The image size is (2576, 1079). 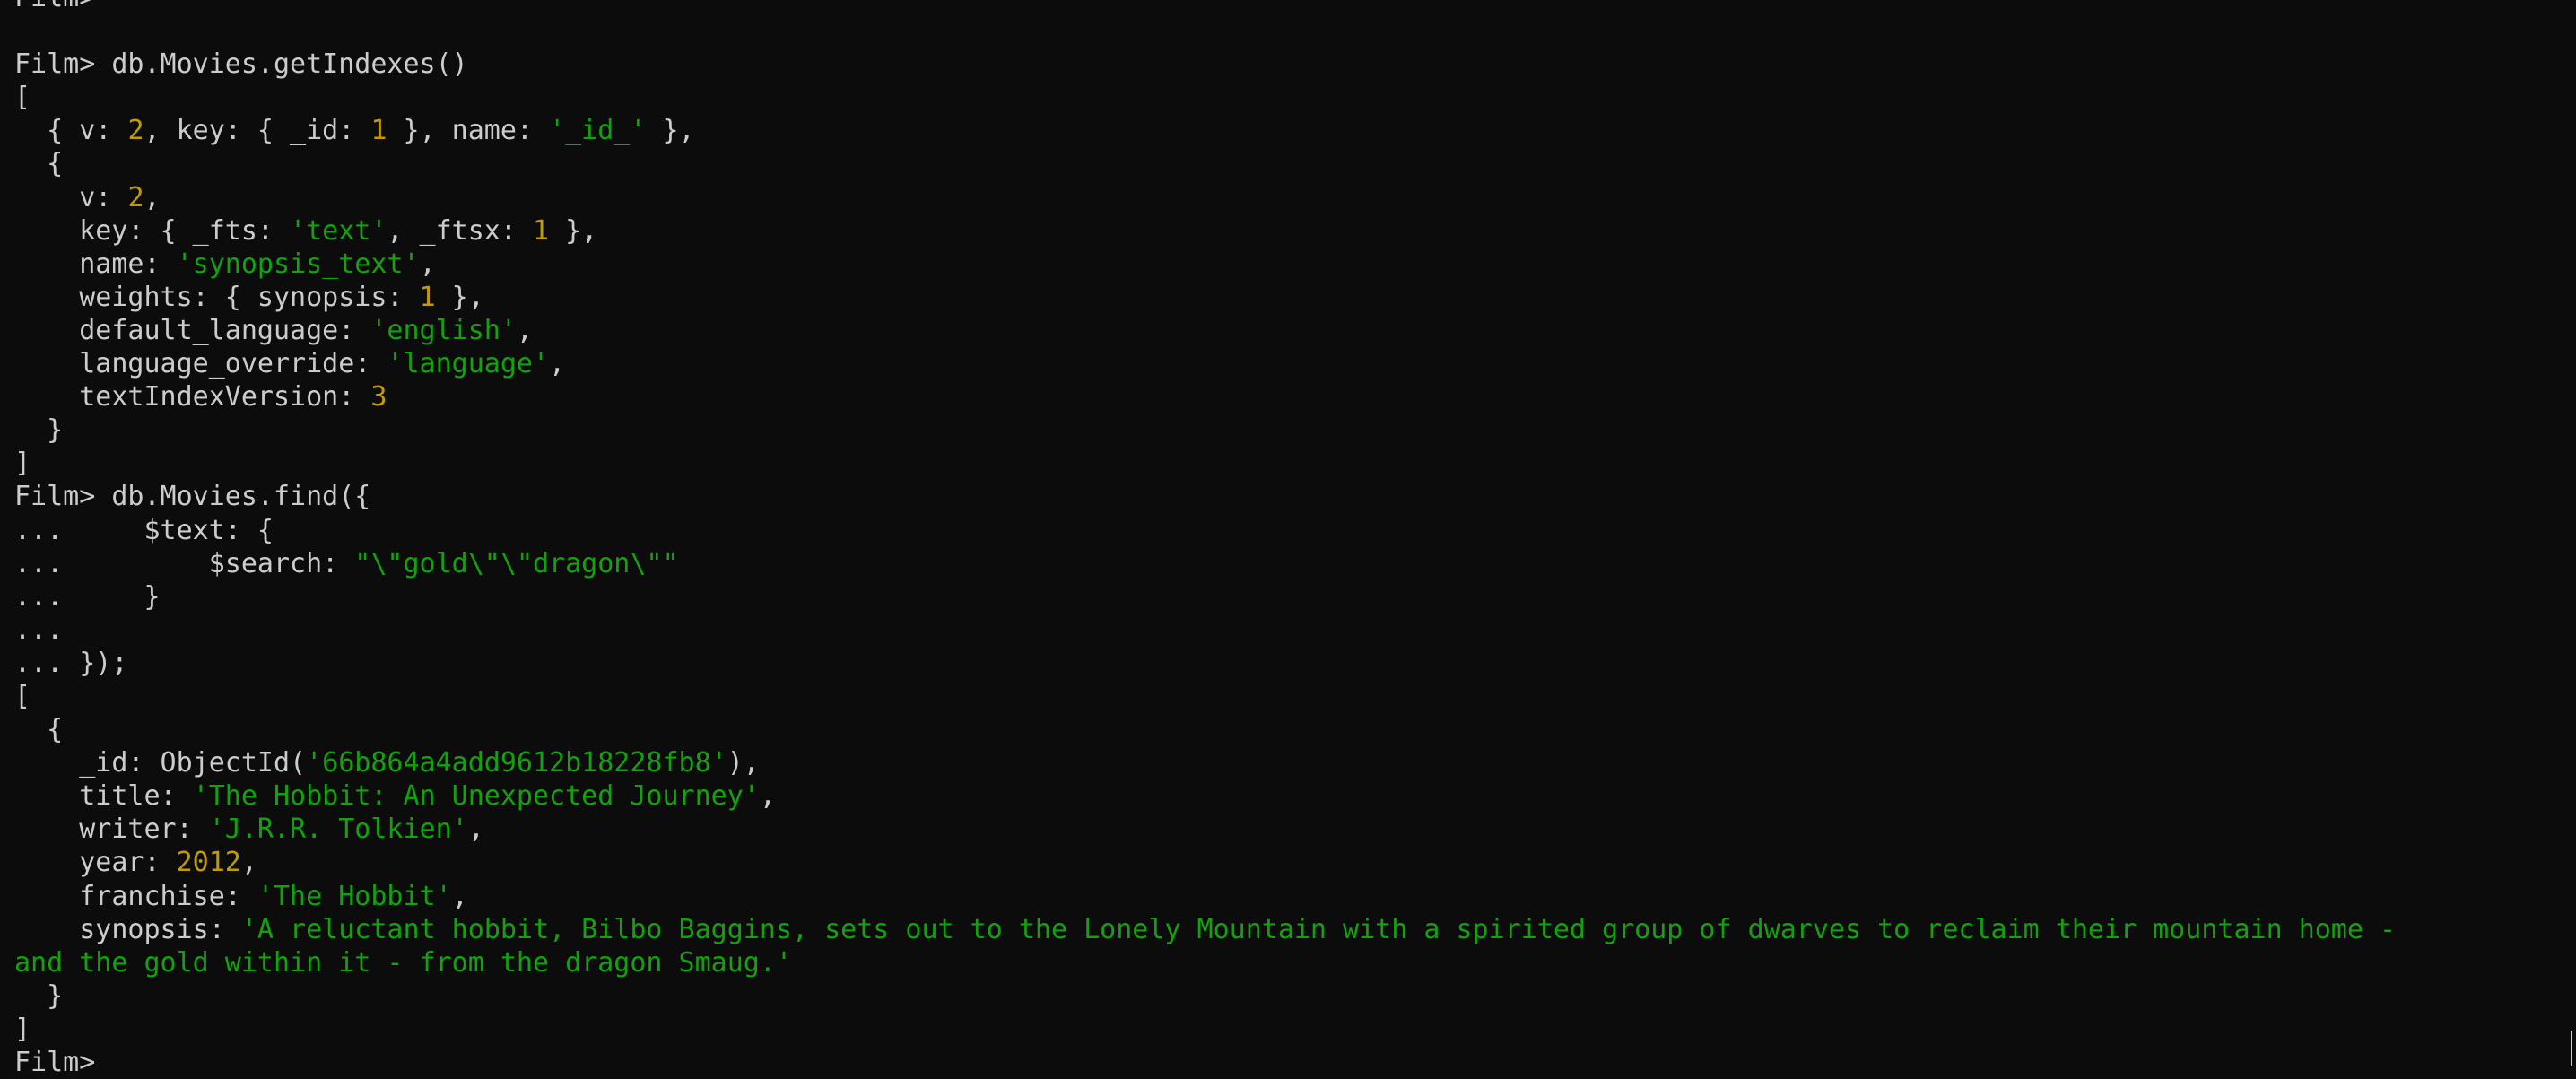 What do you see at coordinates (298, 264) in the screenshot?
I see `string-token: 'synopsis_text'` at bounding box center [298, 264].